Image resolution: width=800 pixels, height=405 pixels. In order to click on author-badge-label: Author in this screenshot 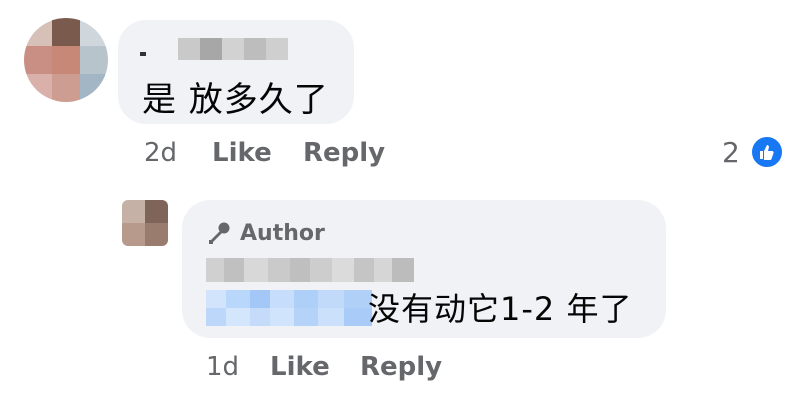, I will do `click(282, 233)`.